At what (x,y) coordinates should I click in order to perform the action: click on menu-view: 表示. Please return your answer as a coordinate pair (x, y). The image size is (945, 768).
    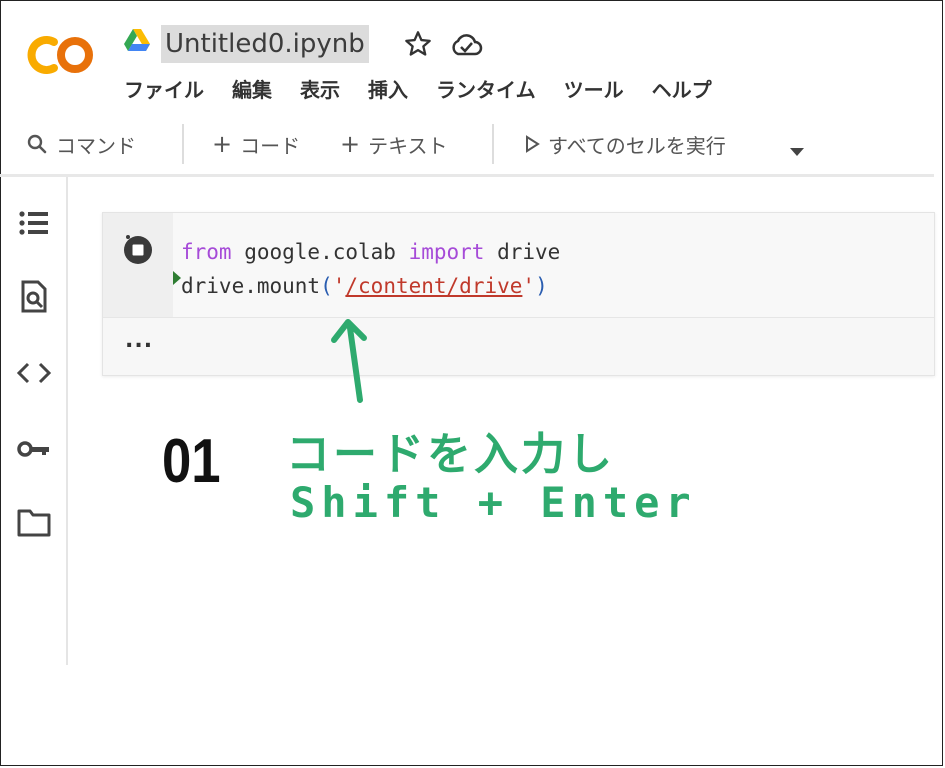
    Looking at the image, I should click on (320, 89).